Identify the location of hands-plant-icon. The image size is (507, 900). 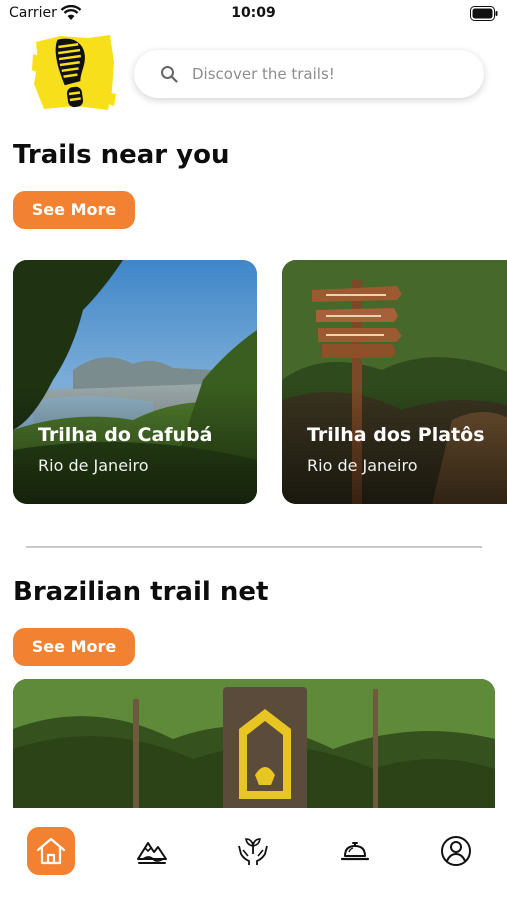
(253, 851).